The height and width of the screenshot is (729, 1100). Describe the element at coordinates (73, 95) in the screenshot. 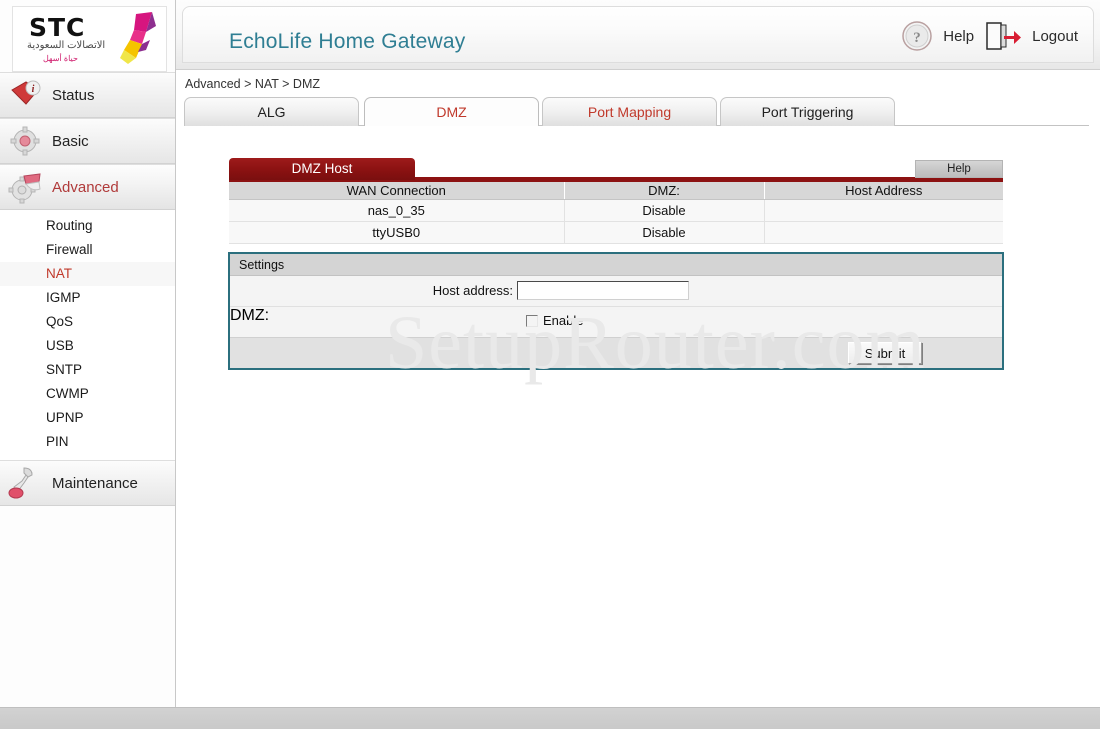

I see `sidebar-group-label: Status` at that location.